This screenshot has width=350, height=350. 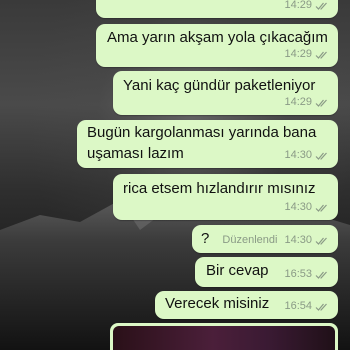 What do you see at coordinates (250, 240) in the screenshot?
I see `edited-label: Düzenlendi` at bounding box center [250, 240].